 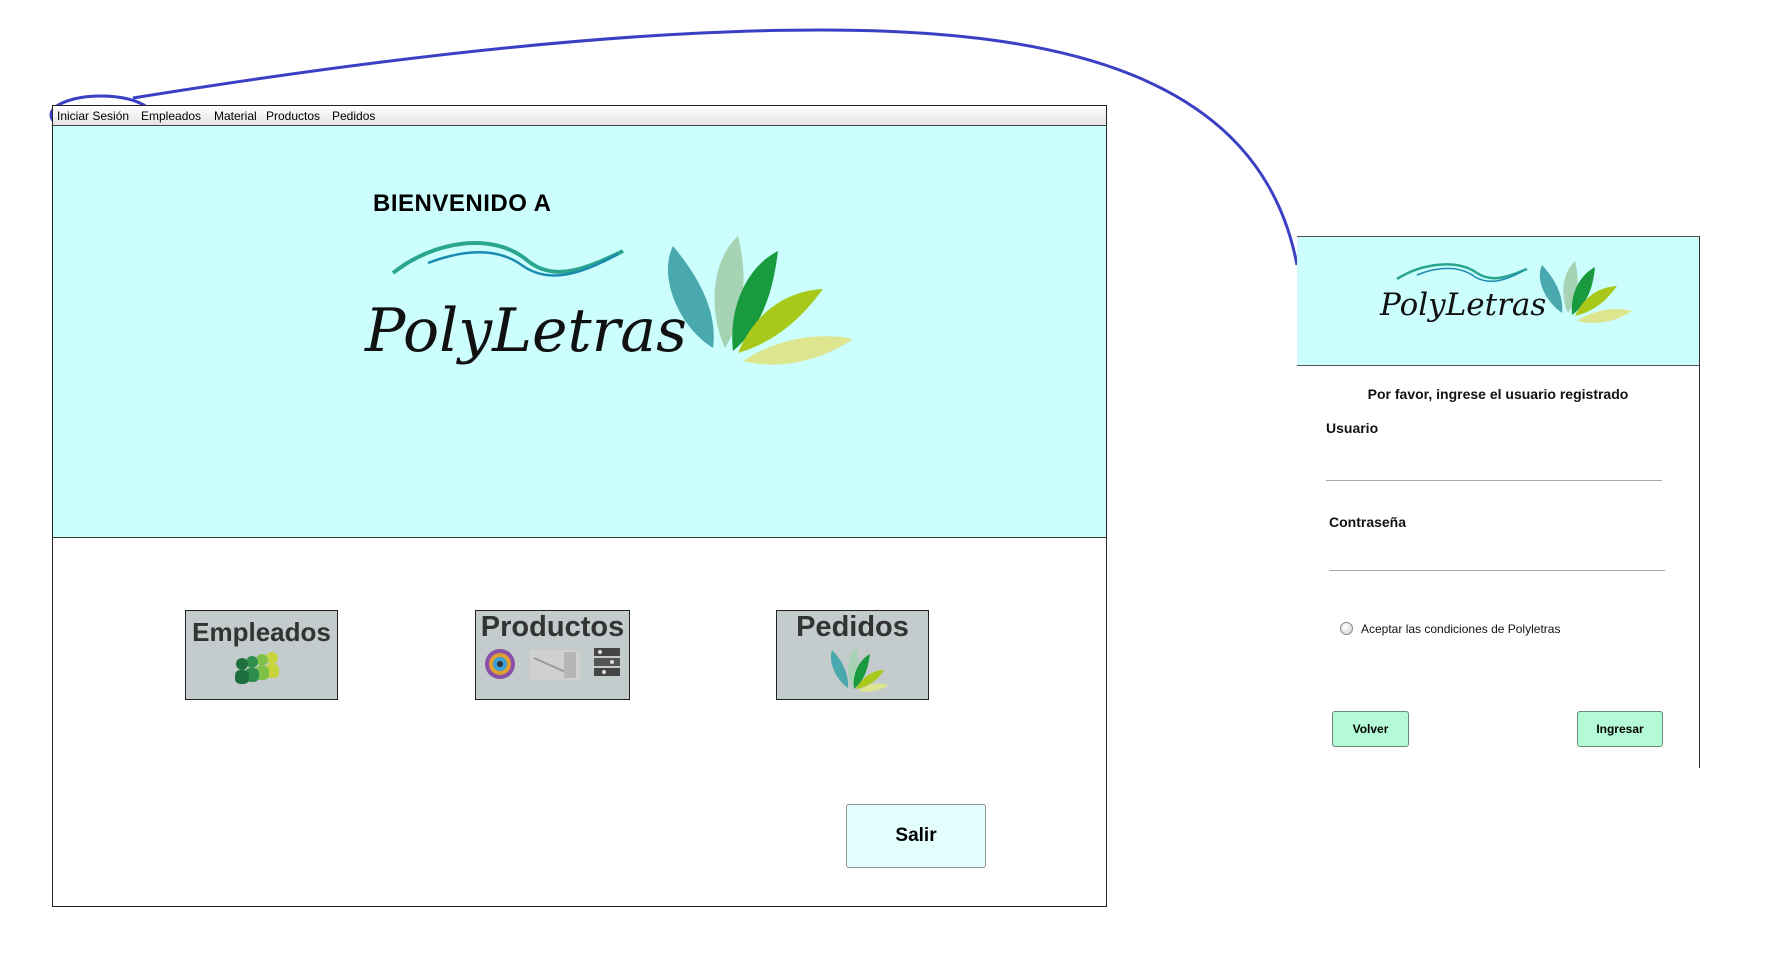 I want to click on login-logo-swoosh-icon, so click(x=1462, y=272).